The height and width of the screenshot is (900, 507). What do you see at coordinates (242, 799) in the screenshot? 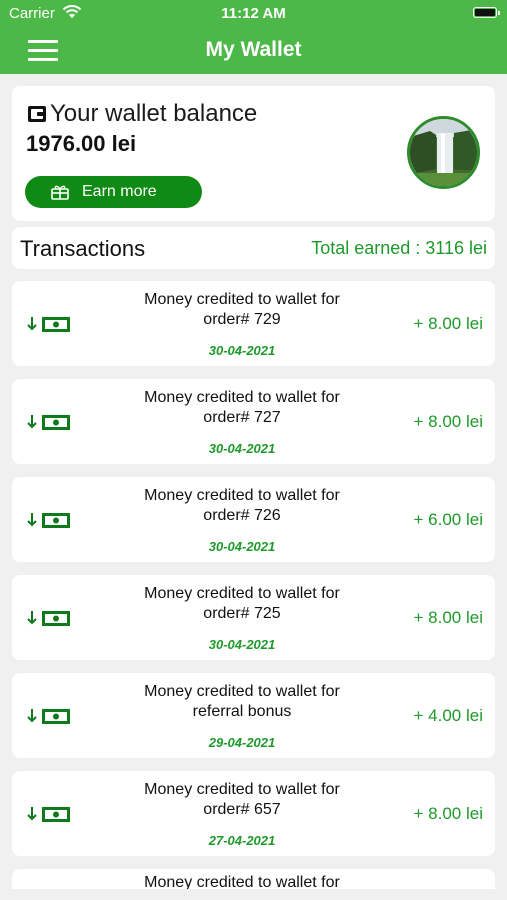
I see `transaction-description: Money credited to wallet for order# 657` at bounding box center [242, 799].